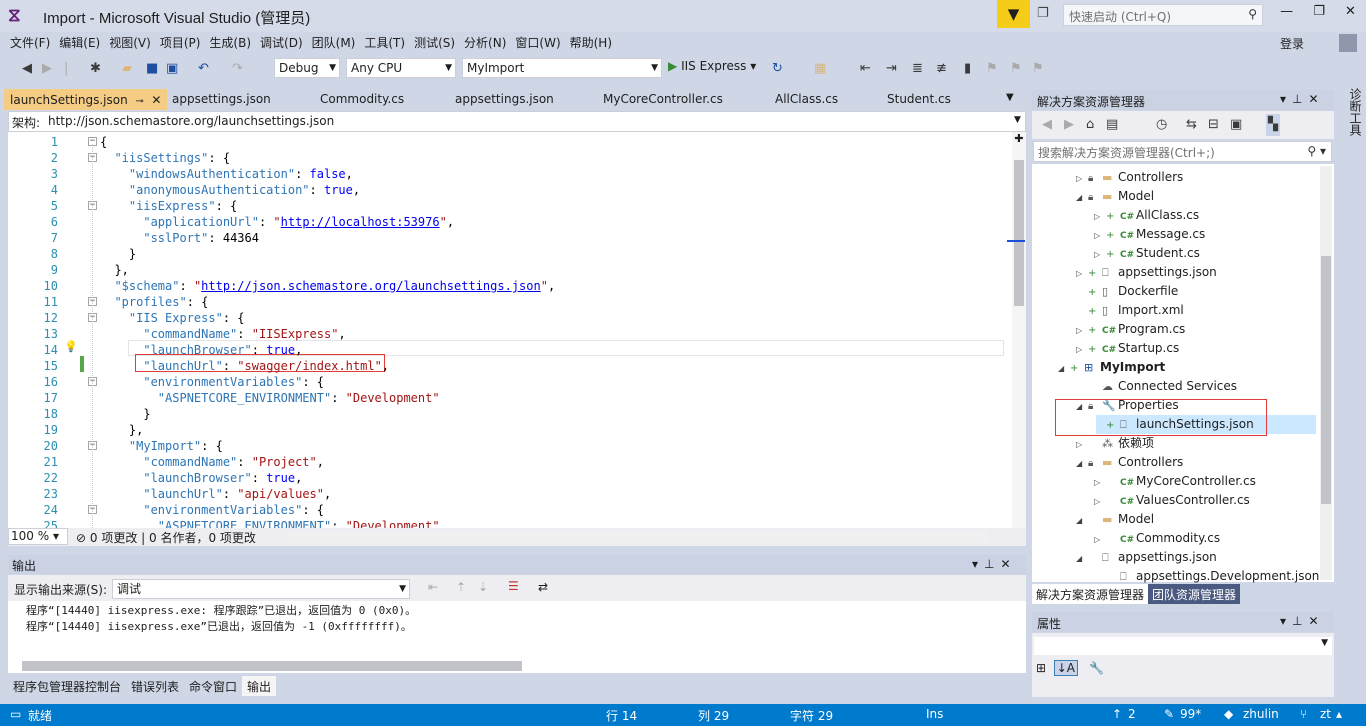  What do you see at coordinates (152, 69) in the screenshot?
I see `save-icon: ■` at bounding box center [152, 69].